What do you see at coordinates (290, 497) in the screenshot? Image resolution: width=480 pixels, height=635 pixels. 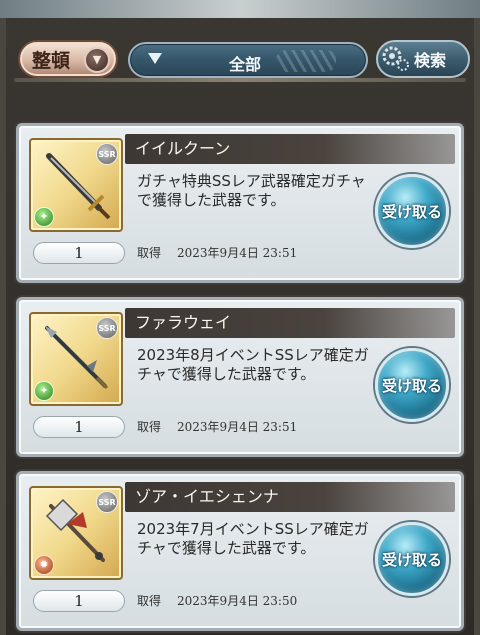 I see `item-name: ゾア・イエシェンナ` at bounding box center [290, 497].